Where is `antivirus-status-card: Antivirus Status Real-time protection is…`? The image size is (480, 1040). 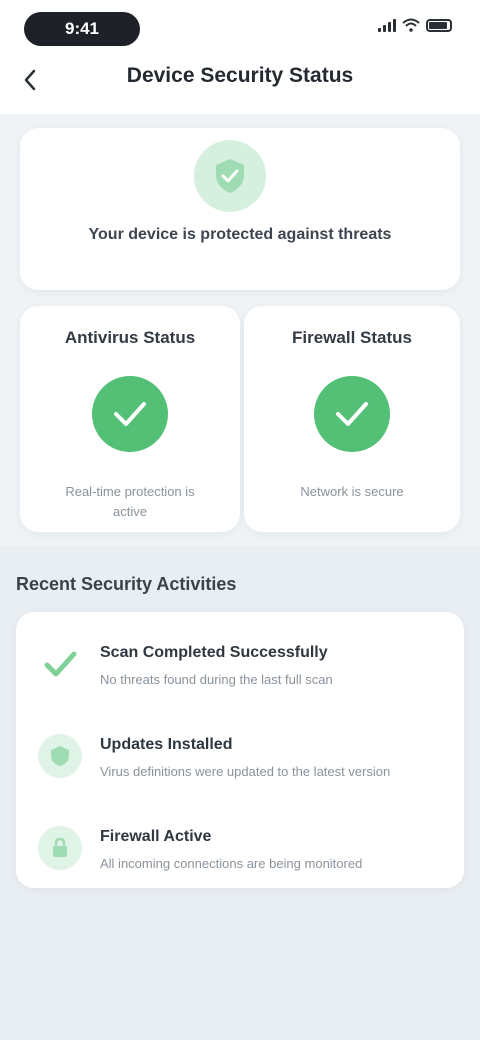 antivirus-status-card: Antivirus Status Real-time protection is… is located at coordinates (130, 419).